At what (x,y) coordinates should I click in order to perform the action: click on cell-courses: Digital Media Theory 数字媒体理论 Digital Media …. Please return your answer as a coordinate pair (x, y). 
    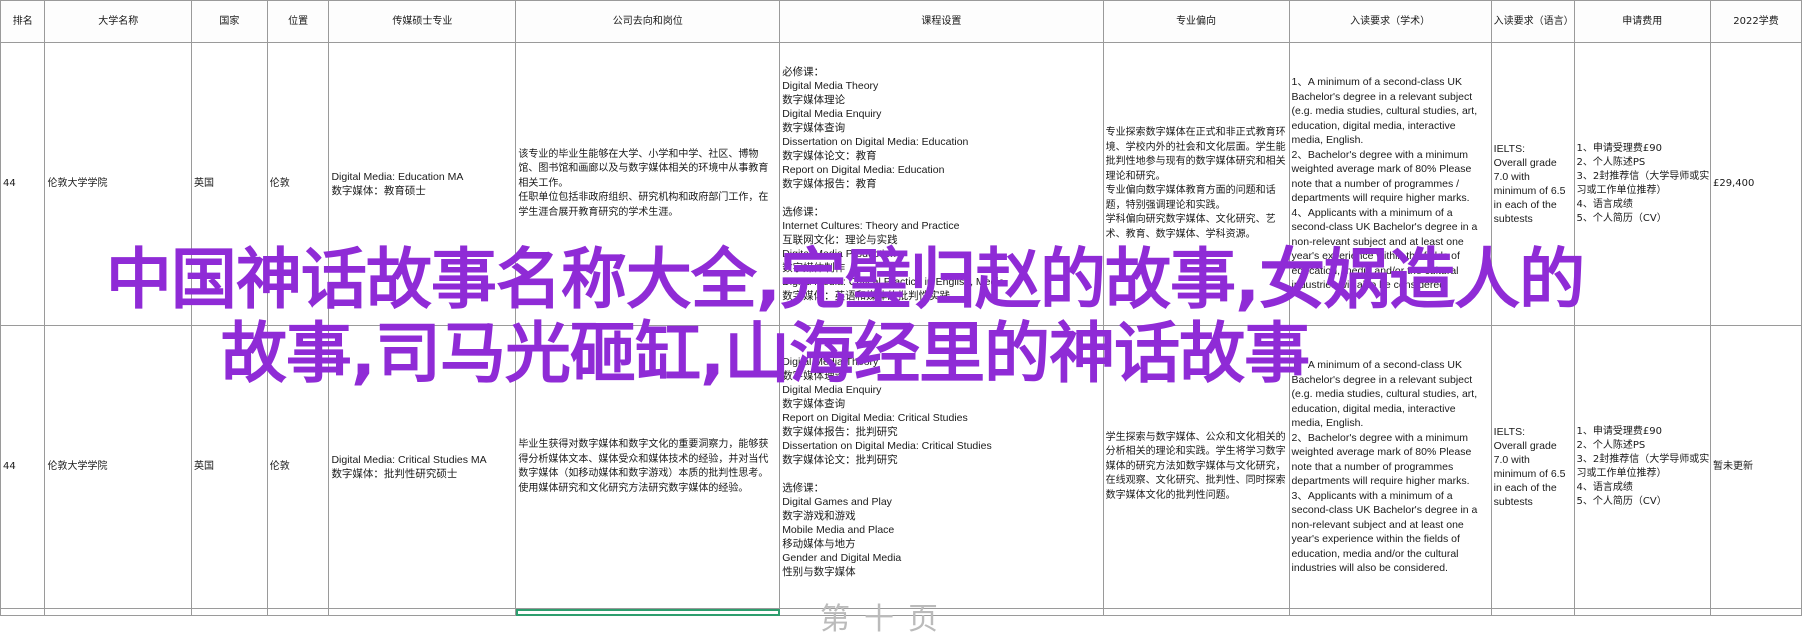
    Looking at the image, I should click on (941, 467).